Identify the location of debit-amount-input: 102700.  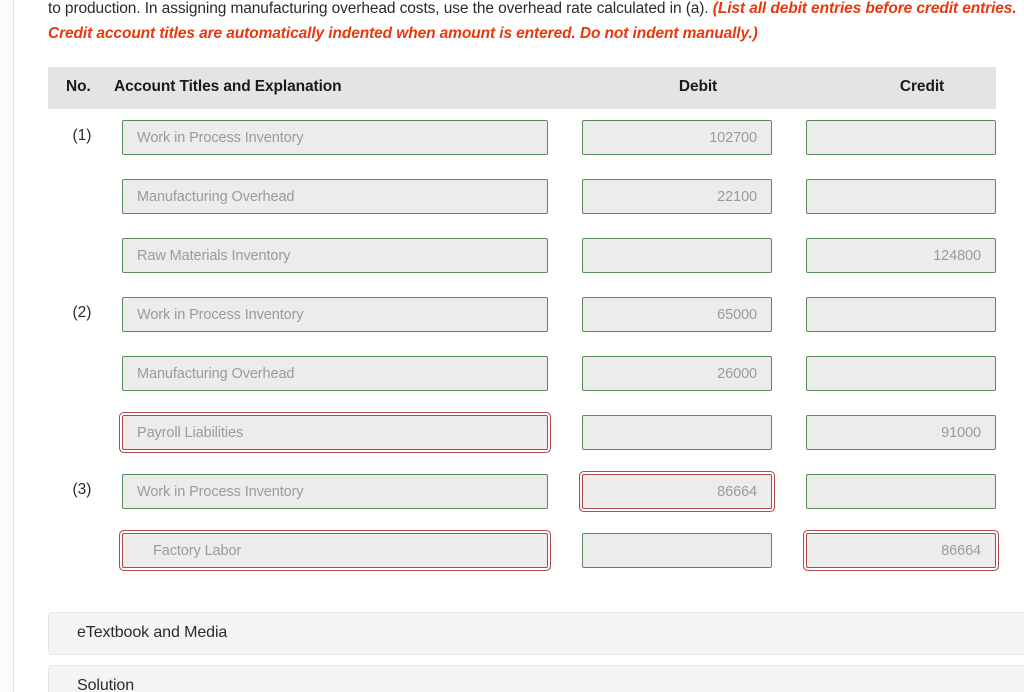
(677, 137).